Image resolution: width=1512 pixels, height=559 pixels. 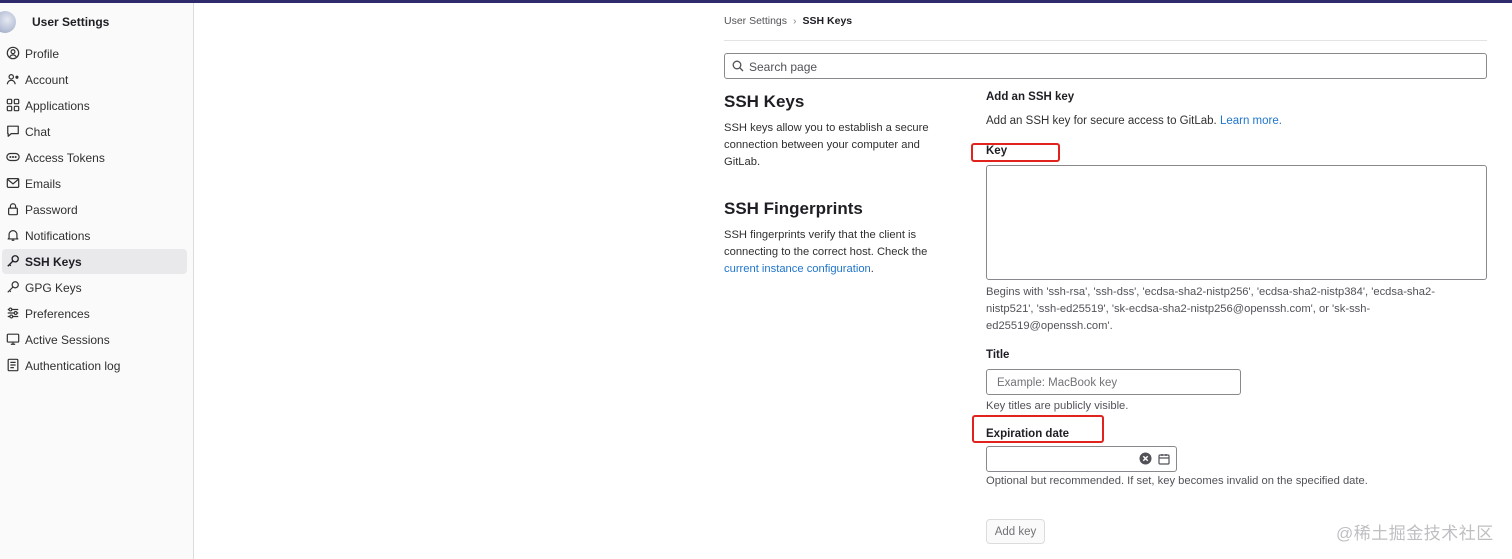 I want to click on avatar, so click(x=8, y=22).